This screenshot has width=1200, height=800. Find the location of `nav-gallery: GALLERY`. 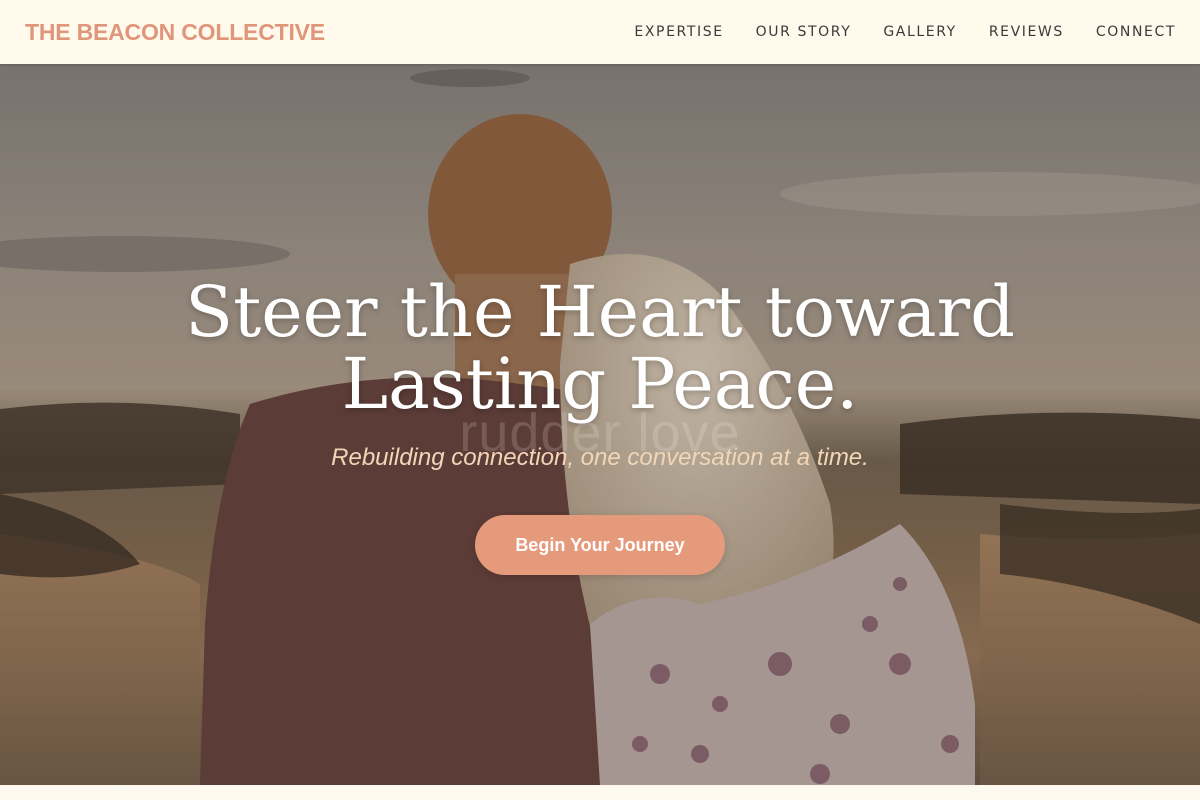

nav-gallery: GALLERY is located at coordinates (919, 32).